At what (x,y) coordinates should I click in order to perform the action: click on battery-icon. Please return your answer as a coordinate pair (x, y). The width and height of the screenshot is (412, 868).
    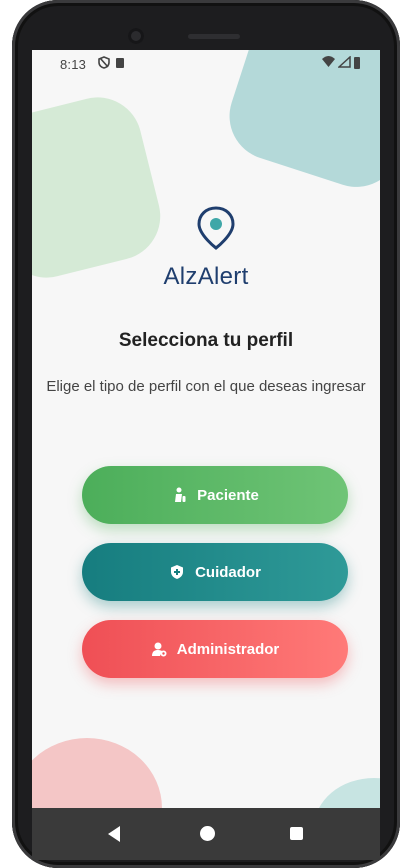
    Looking at the image, I should click on (357, 63).